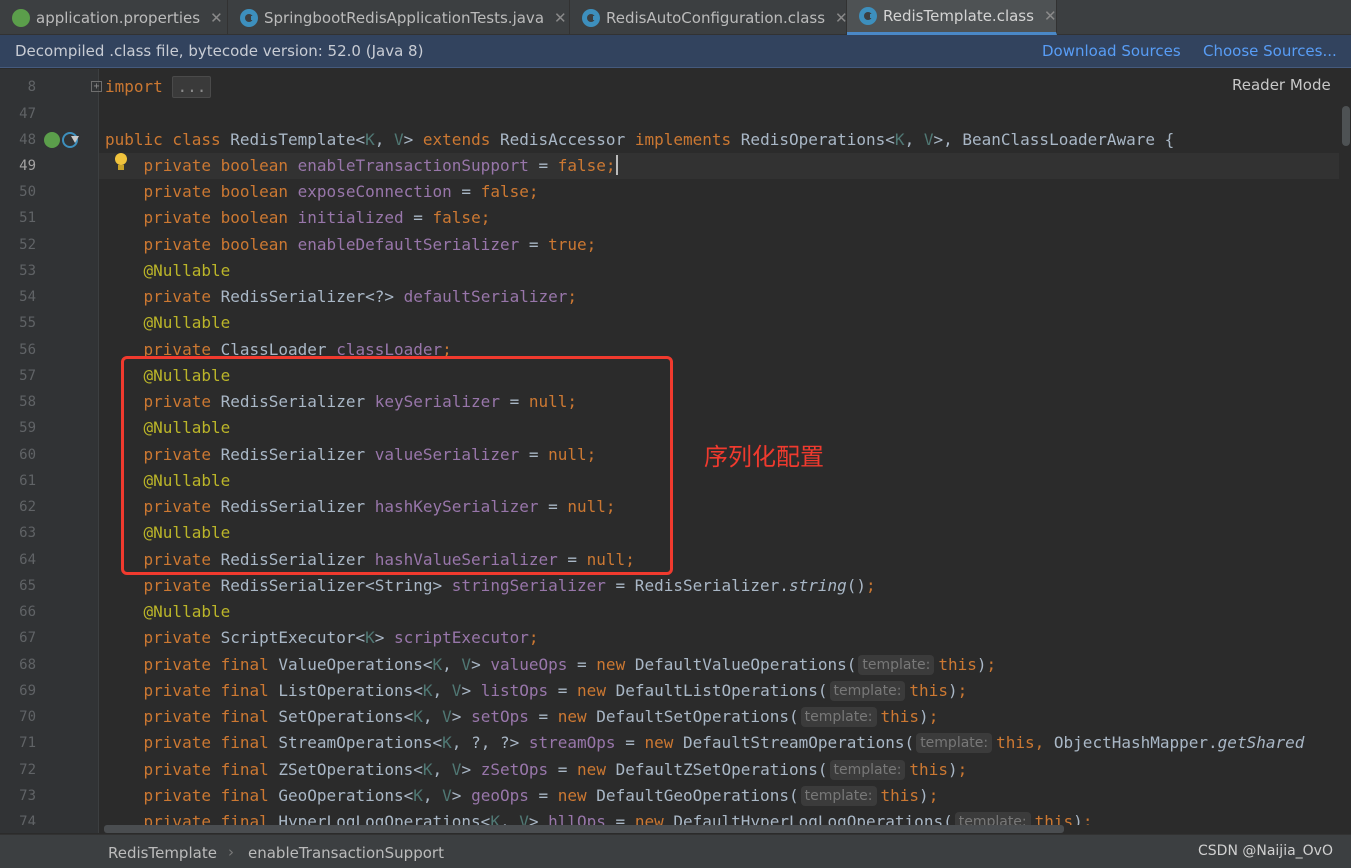 The height and width of the screenshot is (868, 1351). What do you see at coordinates (27, 376) in the screenshot?
I see `line-number: 57` at bounding box center [27, 376].